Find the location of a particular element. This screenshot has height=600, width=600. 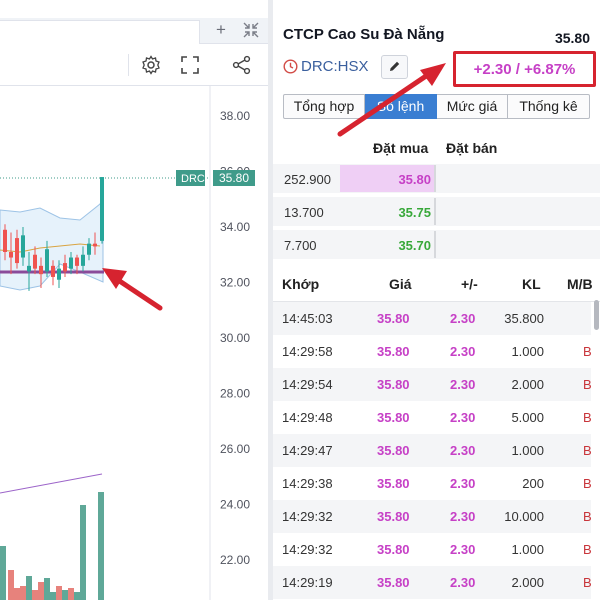

trade-time: 14:29:54 is located at coordinates (307, 384).